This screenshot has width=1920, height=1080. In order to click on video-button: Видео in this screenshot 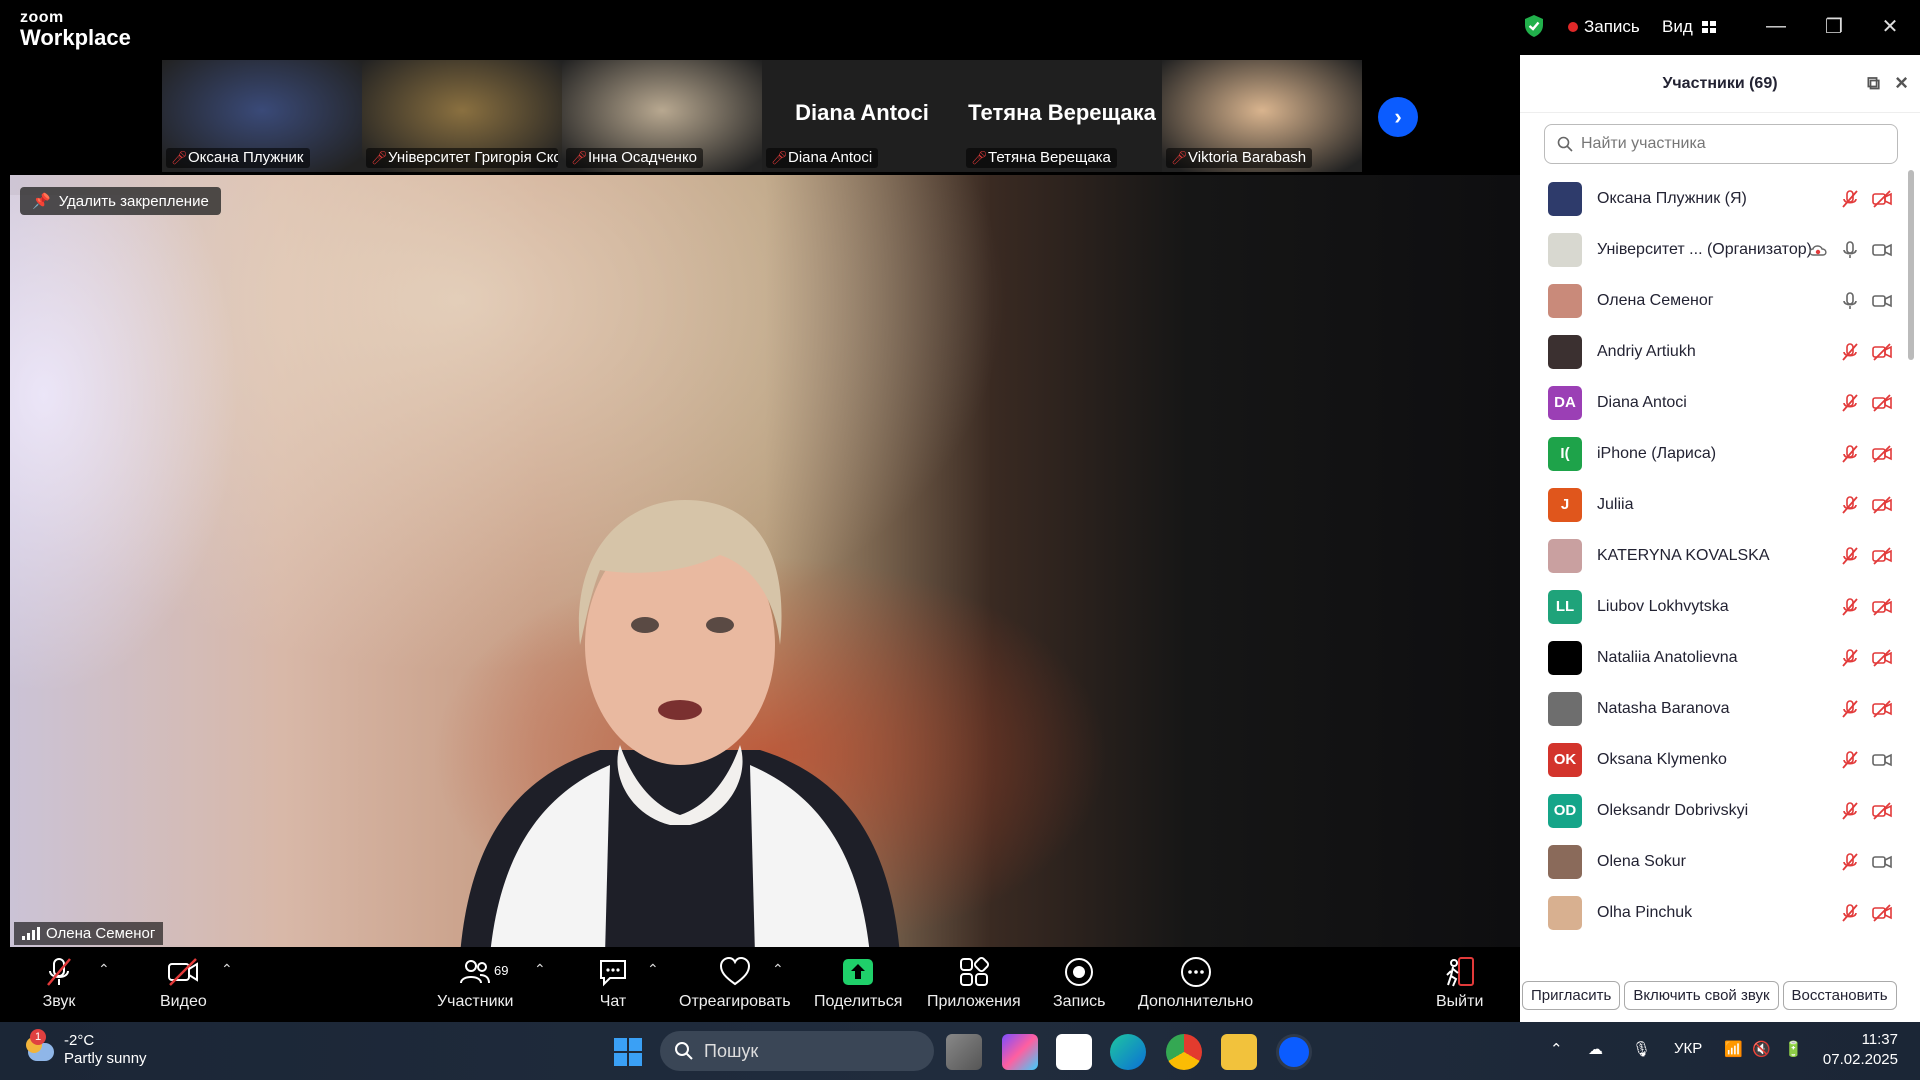, I will do `click(183, 983)`.